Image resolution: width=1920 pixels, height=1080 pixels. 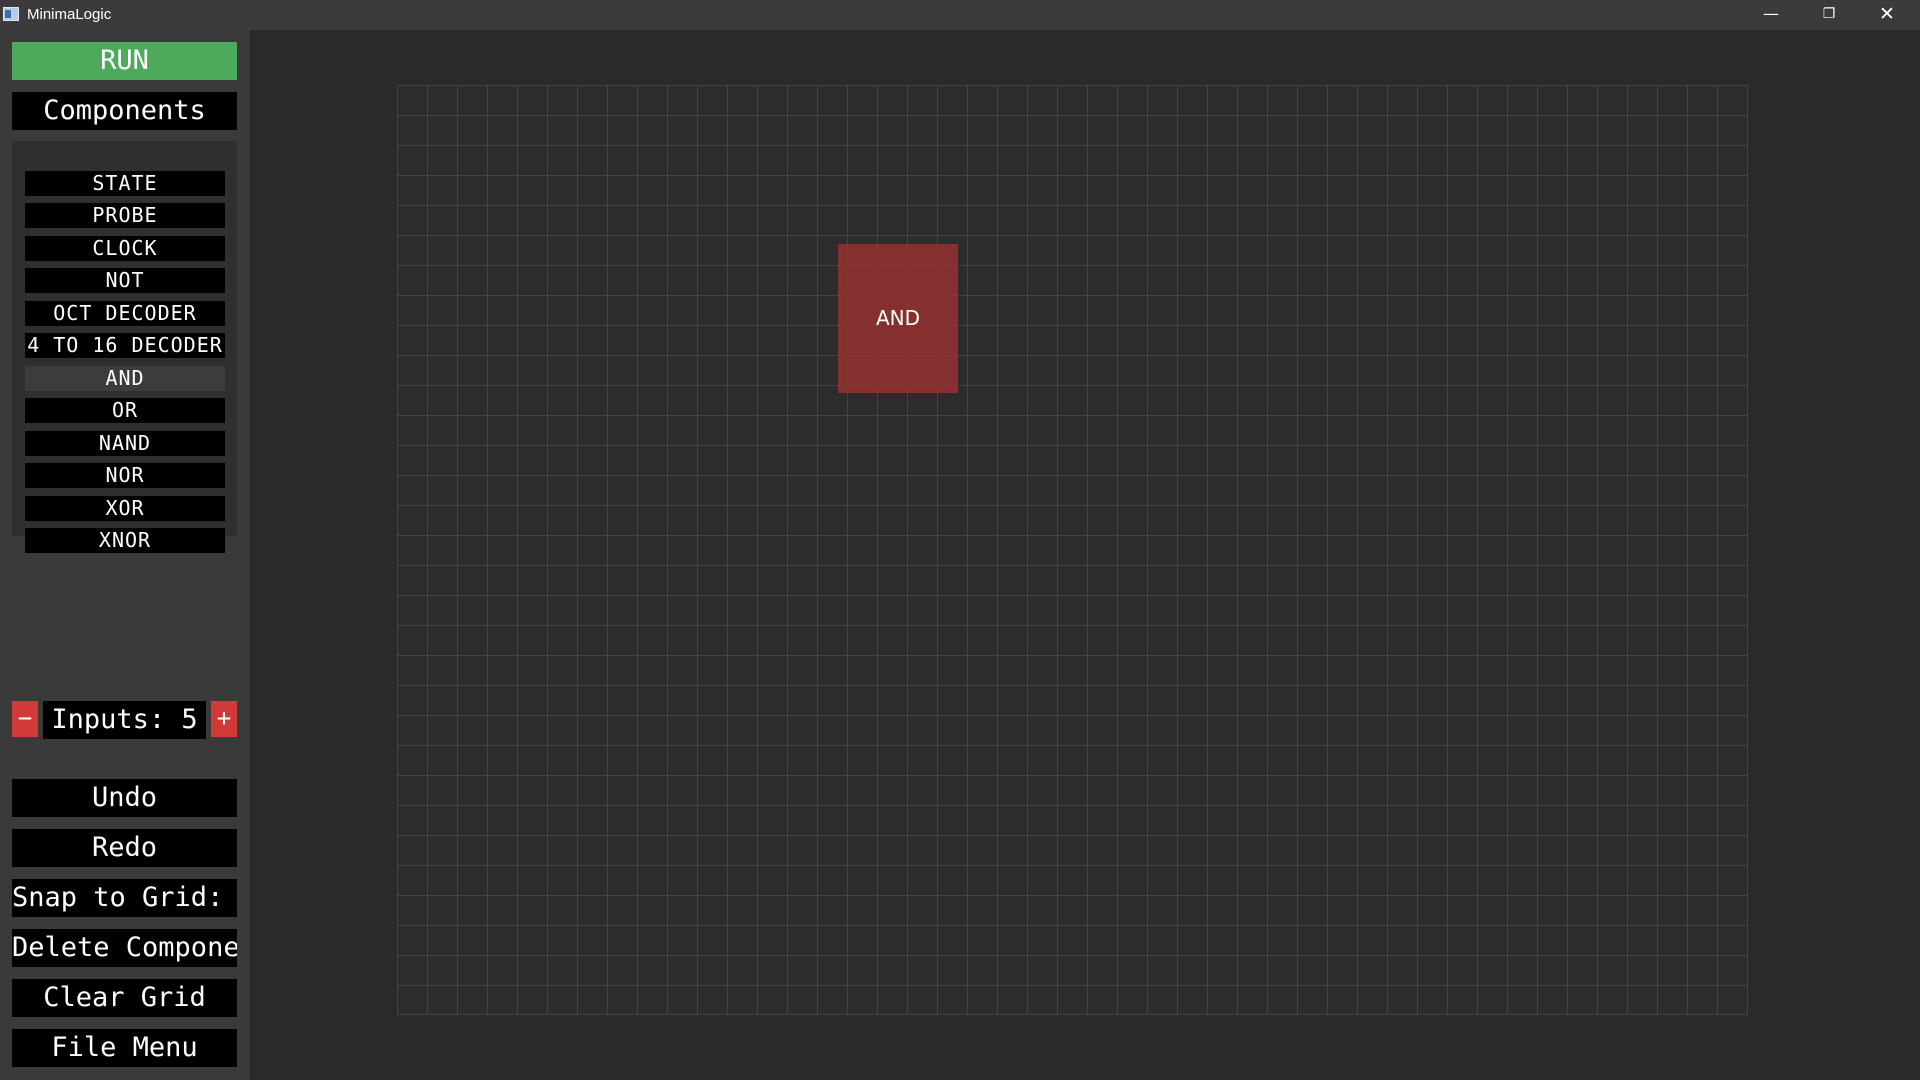 I want to click on decrease-inputs-button: −, so click(x=25, y=719).